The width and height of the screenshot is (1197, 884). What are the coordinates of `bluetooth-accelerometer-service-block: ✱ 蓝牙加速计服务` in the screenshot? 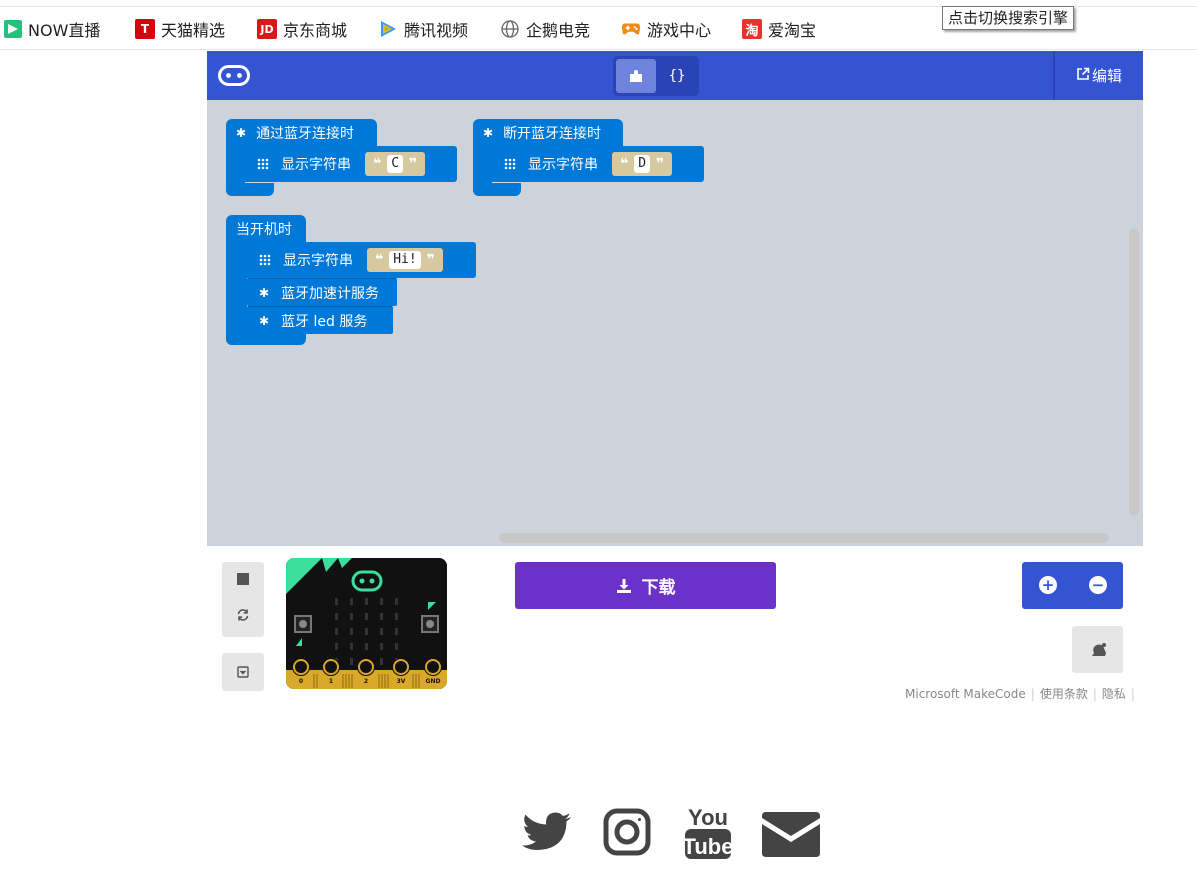 It's located at (322, 292).